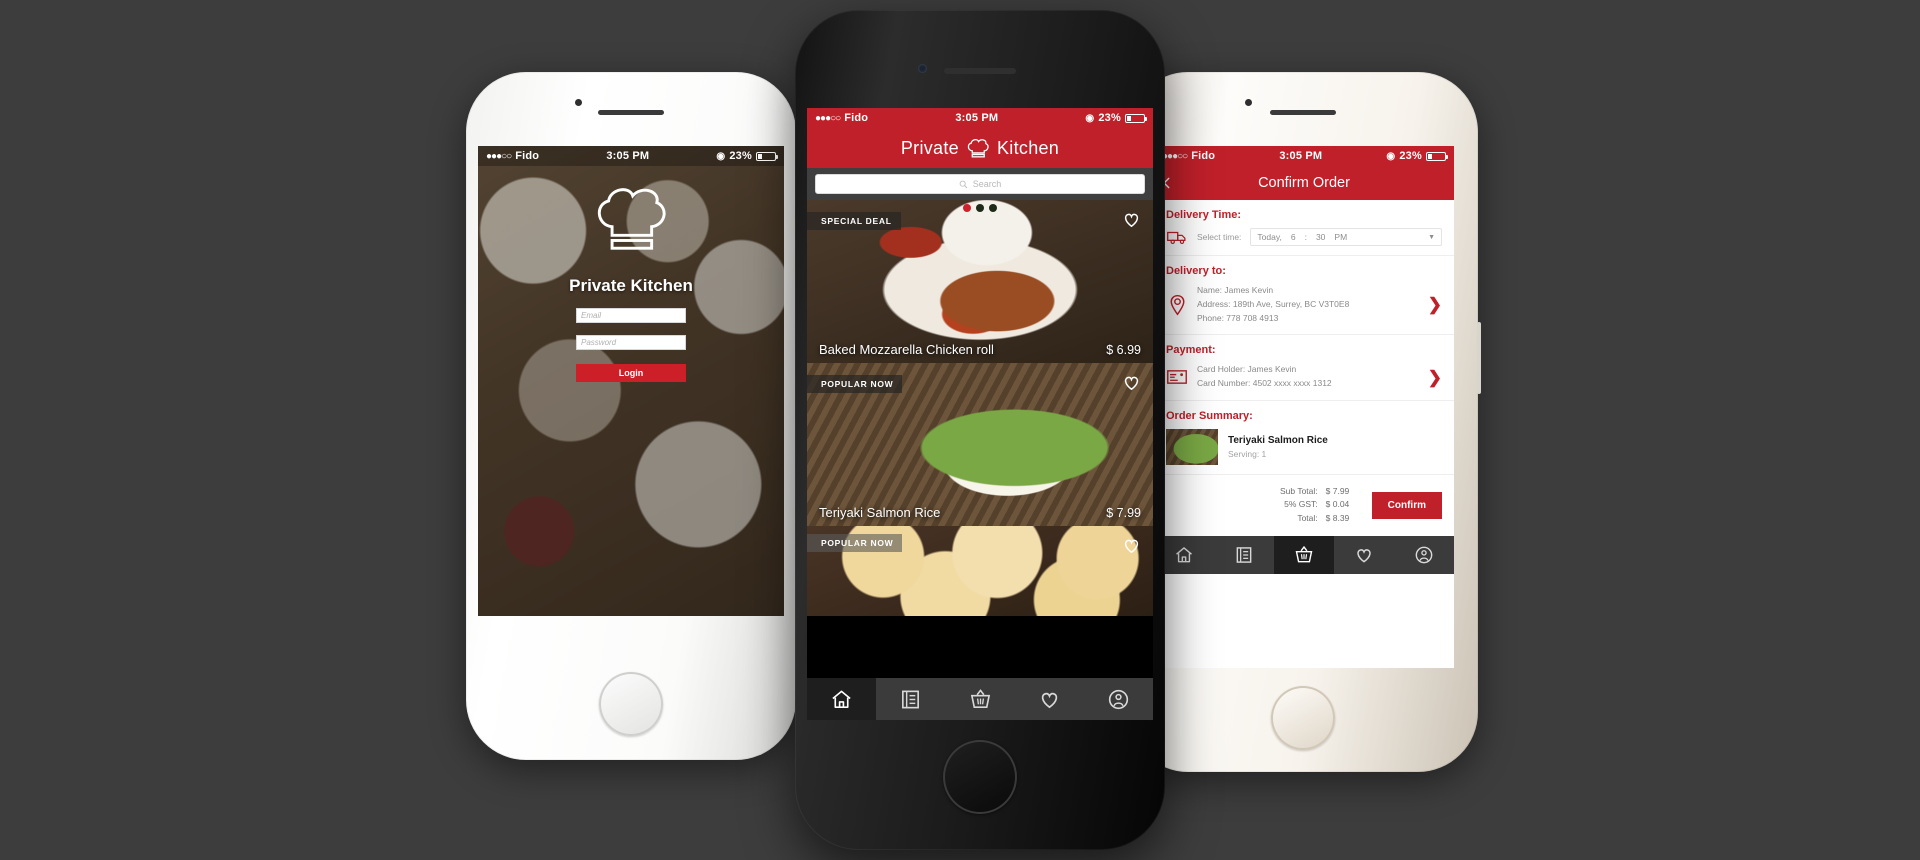 The image size is (1920, 860). I want to click on menu-book-icon, so click(911, 699).